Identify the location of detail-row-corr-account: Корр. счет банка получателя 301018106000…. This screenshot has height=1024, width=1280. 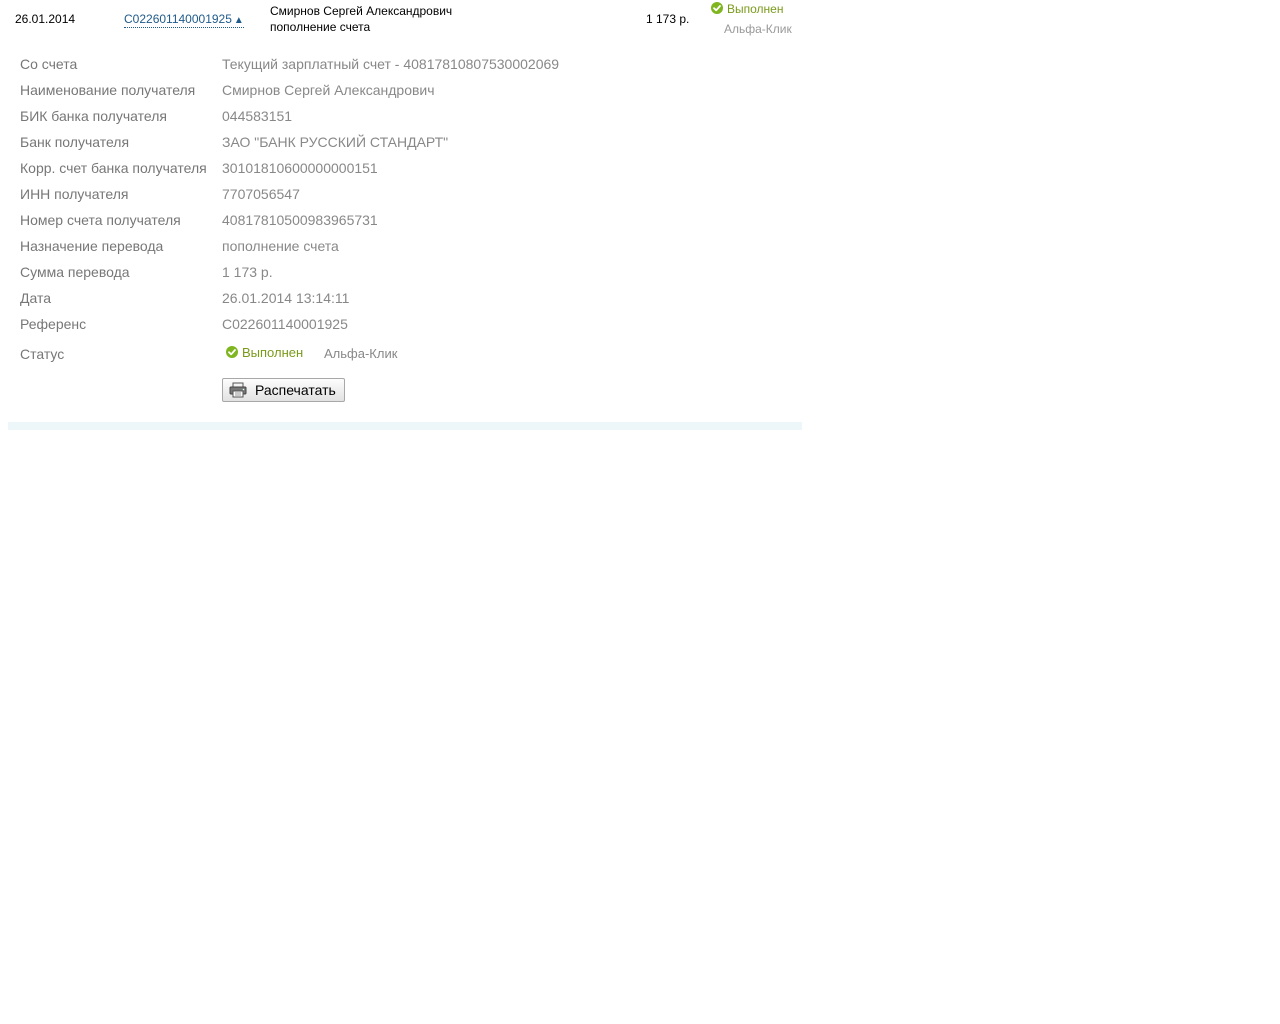
(405, 173).